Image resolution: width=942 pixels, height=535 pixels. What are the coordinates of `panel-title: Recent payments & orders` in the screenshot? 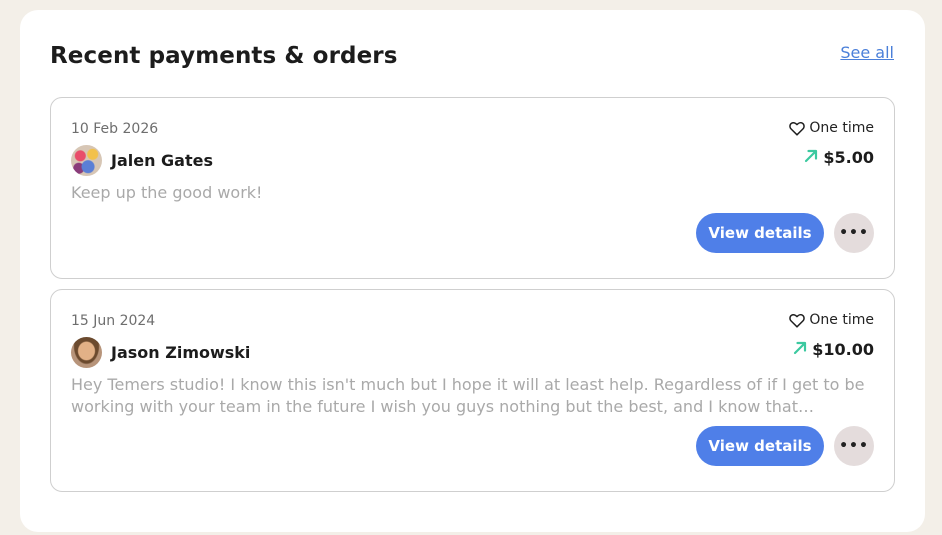 It's located at (224, 56).